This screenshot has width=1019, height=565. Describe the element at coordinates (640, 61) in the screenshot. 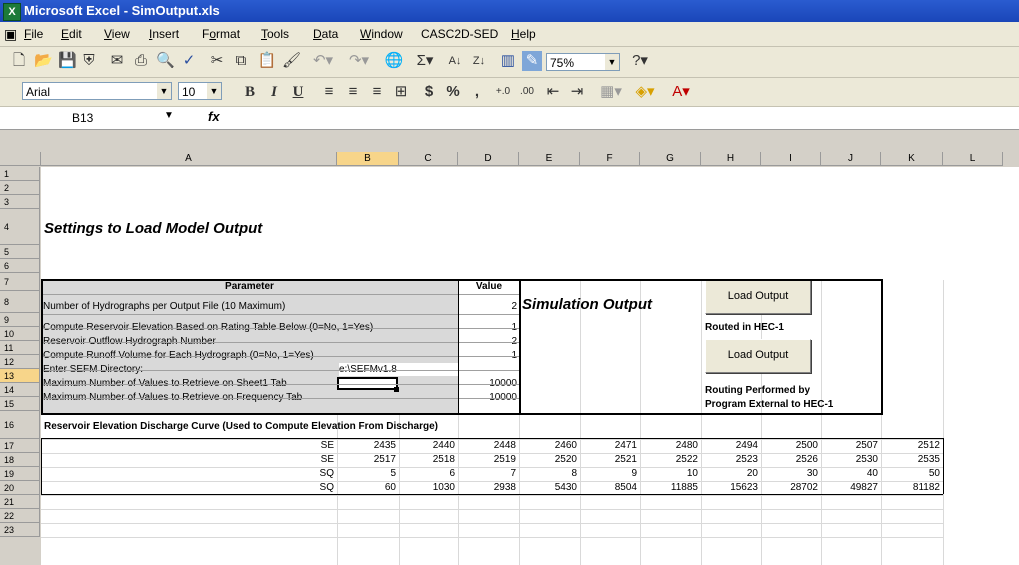

I see `help-icon: ?▾` at that location.